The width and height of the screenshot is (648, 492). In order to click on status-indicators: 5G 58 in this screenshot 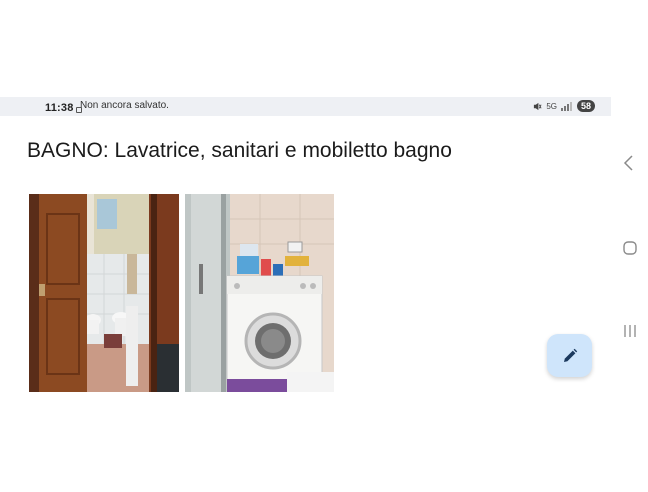, I will do `click(564, 106)`.